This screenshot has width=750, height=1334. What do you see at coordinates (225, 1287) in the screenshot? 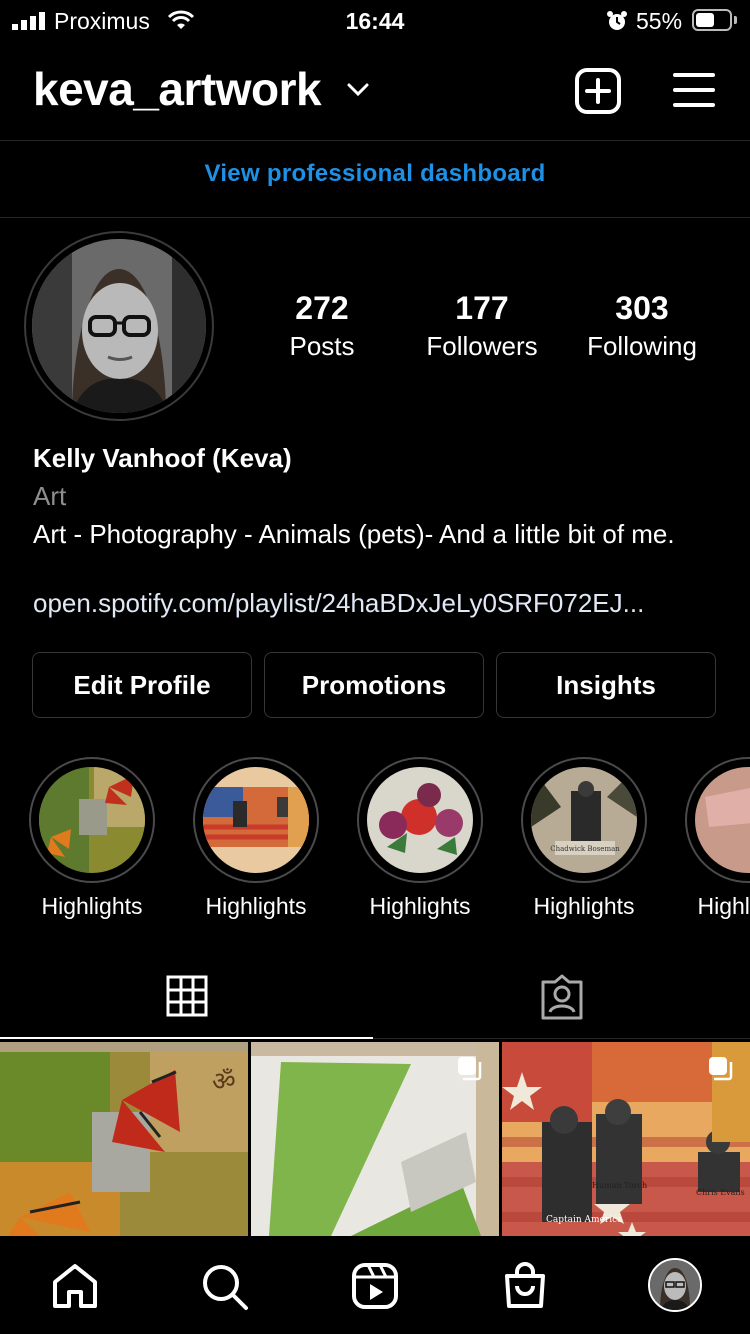
I see `search-icon` at bounding box center [225, 1287].